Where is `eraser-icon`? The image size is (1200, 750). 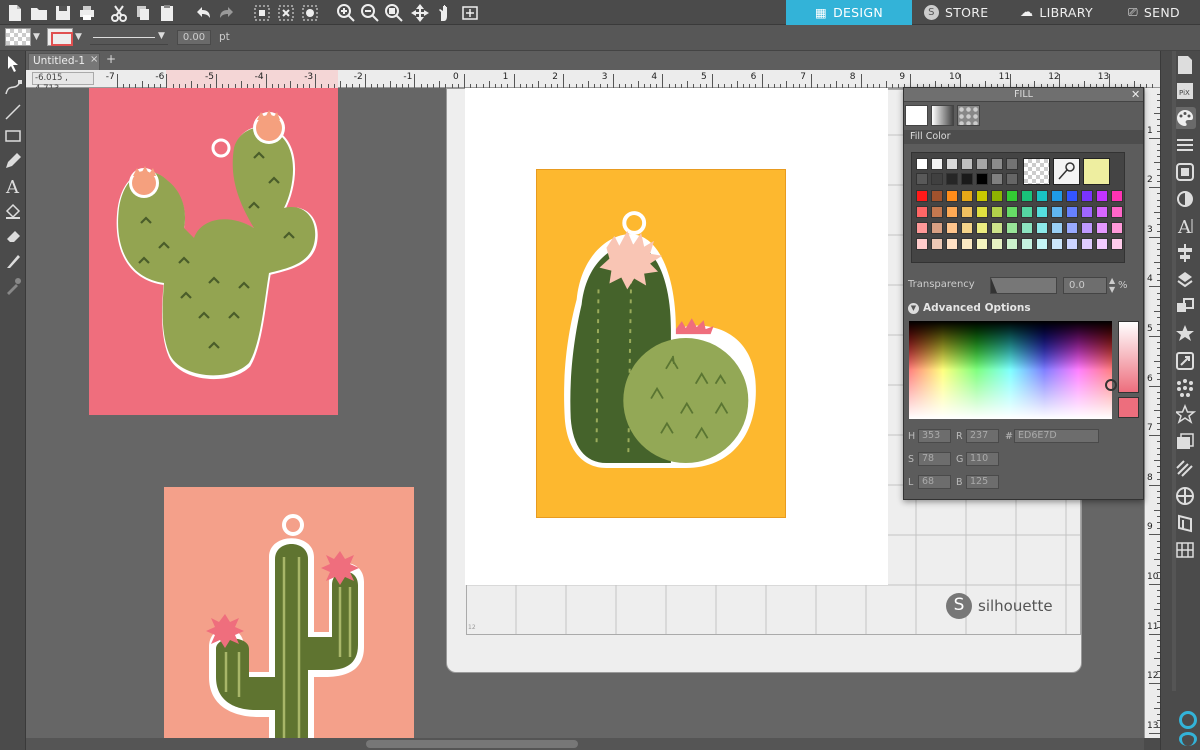 eraser-icon is located at coordinates (13, 236).